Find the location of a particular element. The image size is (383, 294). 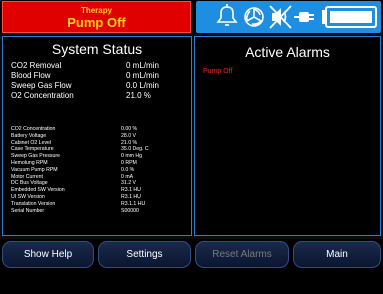

detail-label: Cabinet O2 Level is located at coordinates (31, 142).